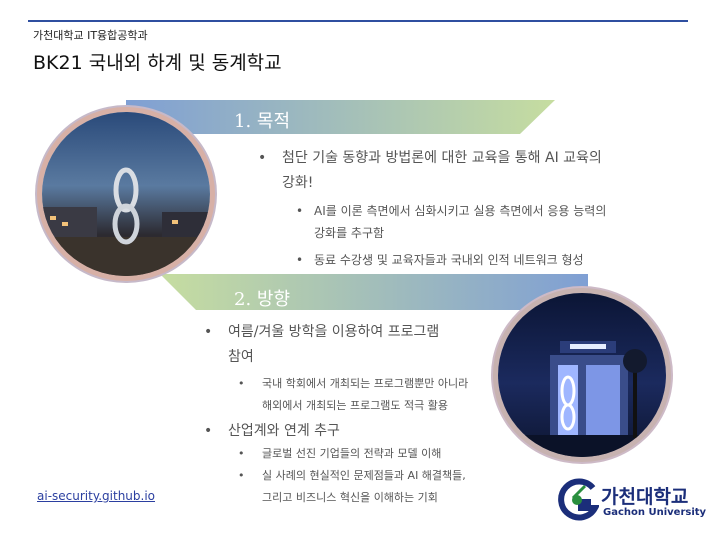 The width and height of the screenshot is (710, 533). What do you see at coordinates (354, 345) in the screenshot?
I see `direction-bullet: • 여름/겨울 방학을 이용하여 프로그램 참여` at bounding box center [354, 345].